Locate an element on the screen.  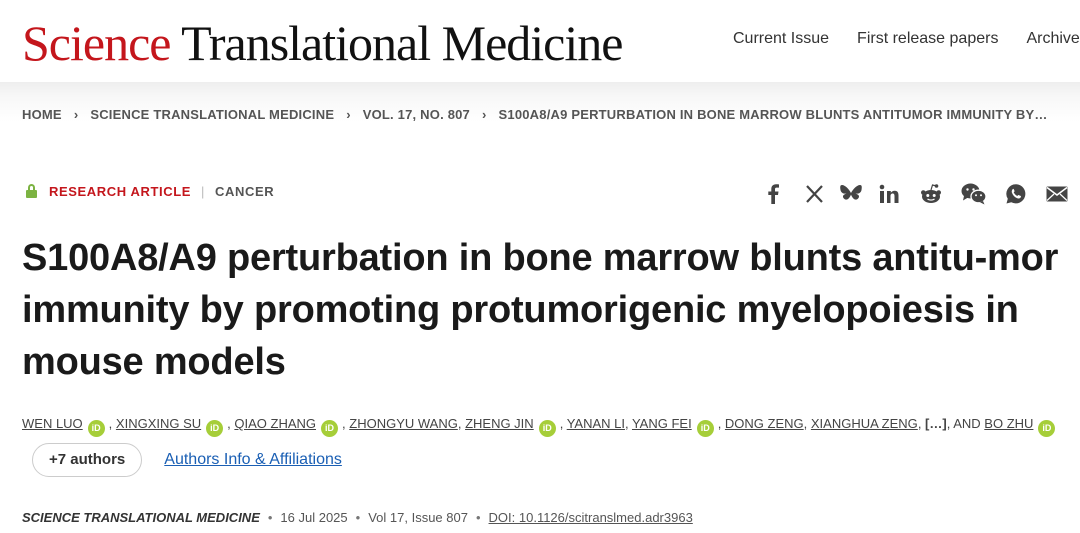
citation-volume: Vol 17, Issue 807 is located at coordinates (418, 517).